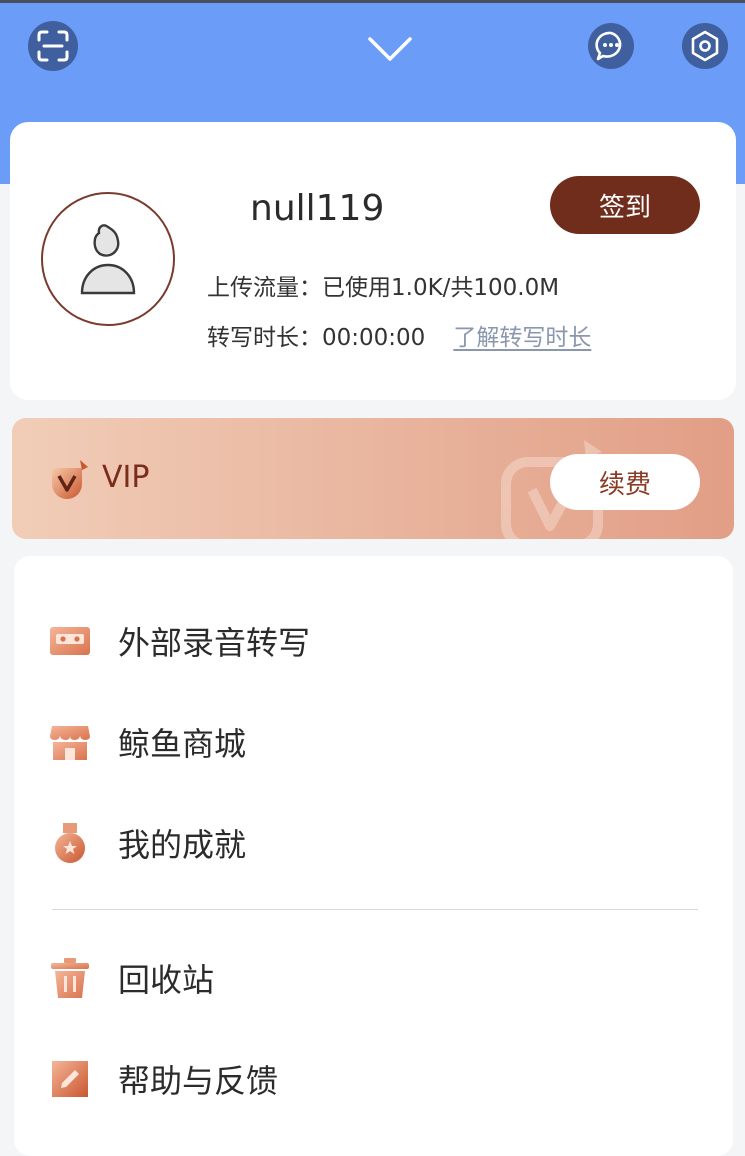 The height and width of the screenshot is (1156, 745). I want to click on menu-label: 外部录音转写, so click(214, 643).